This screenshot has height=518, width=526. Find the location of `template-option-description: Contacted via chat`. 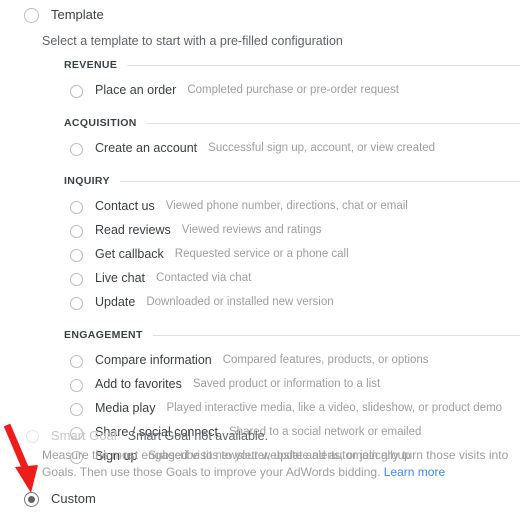

template-option-description: Contacted via chat is located at coordinates (204, 278).